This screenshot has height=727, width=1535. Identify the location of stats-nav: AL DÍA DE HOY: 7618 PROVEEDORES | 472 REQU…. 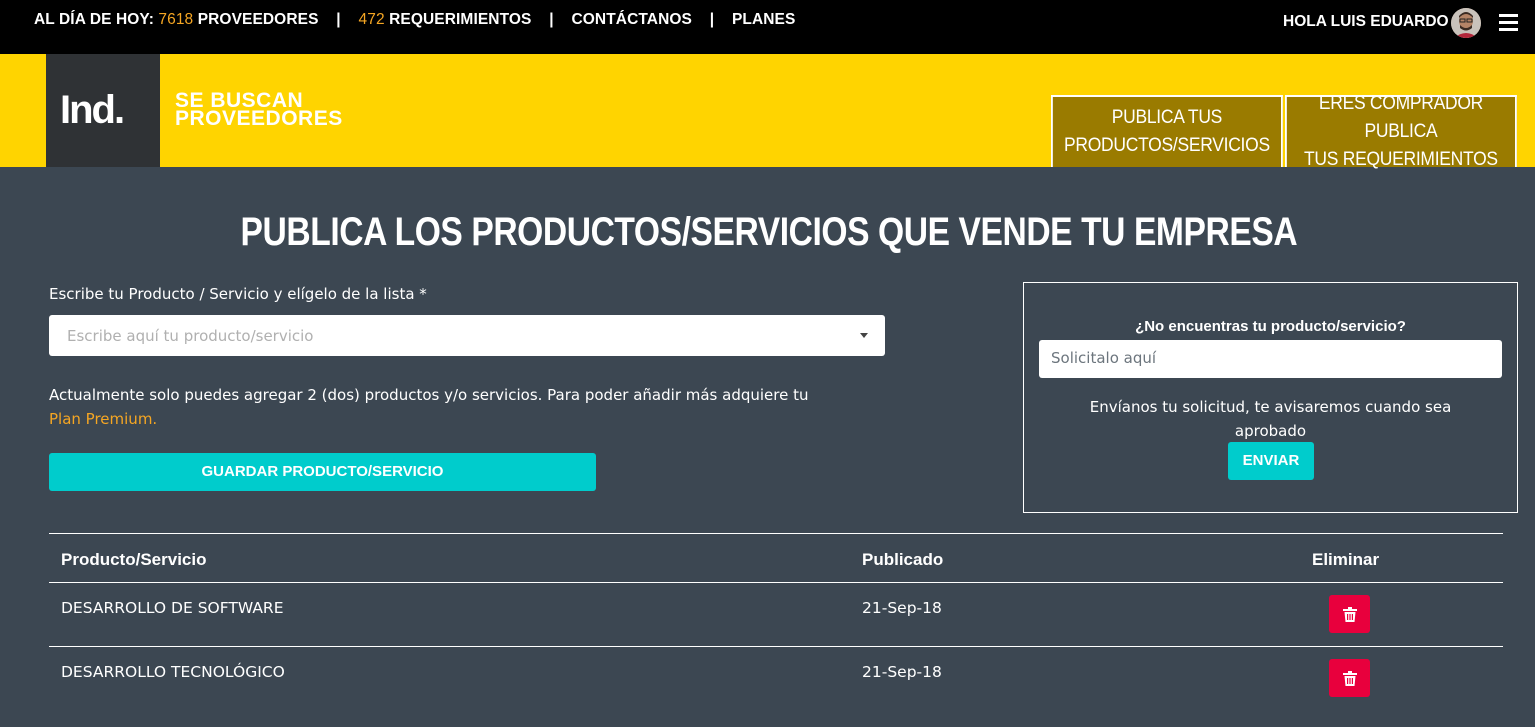
(414, 20).